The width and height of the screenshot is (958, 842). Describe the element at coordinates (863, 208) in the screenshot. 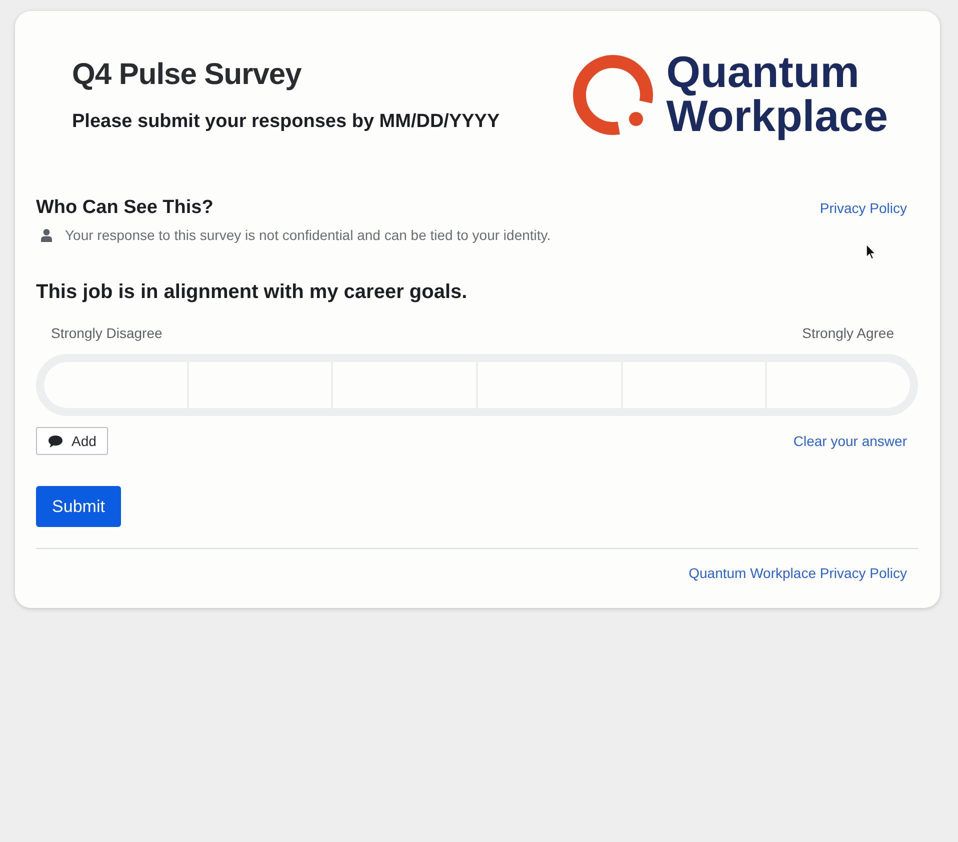

I see `privacy-policy-link: Privacy Policy` at that location.